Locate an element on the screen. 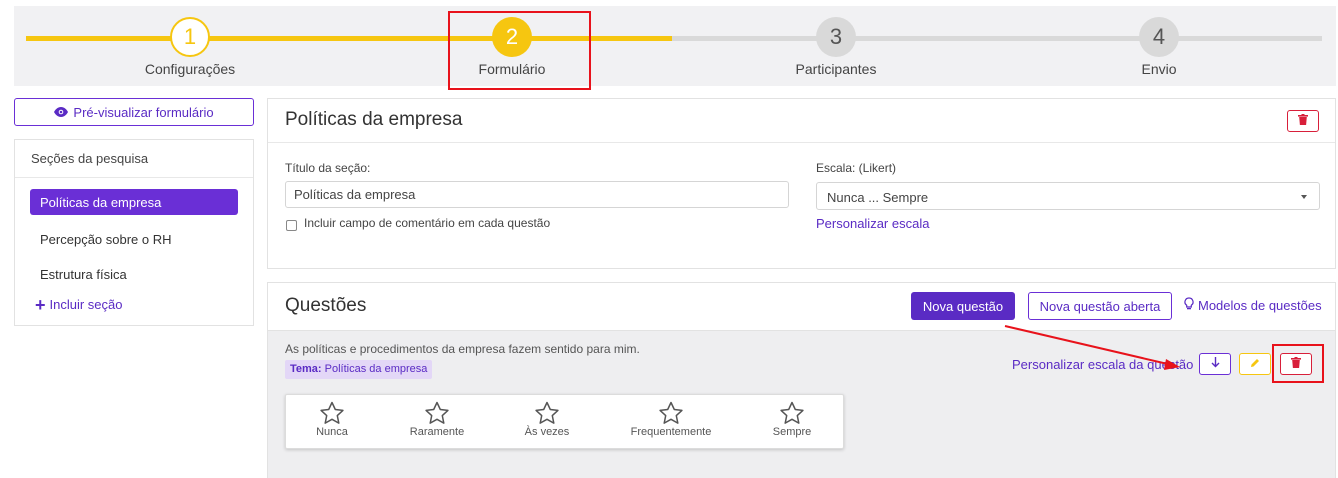 The height and width of the screenshot is (478, 1338). preview-form-button: Pré-visualizar formulário is located at coordinates (134, 112).